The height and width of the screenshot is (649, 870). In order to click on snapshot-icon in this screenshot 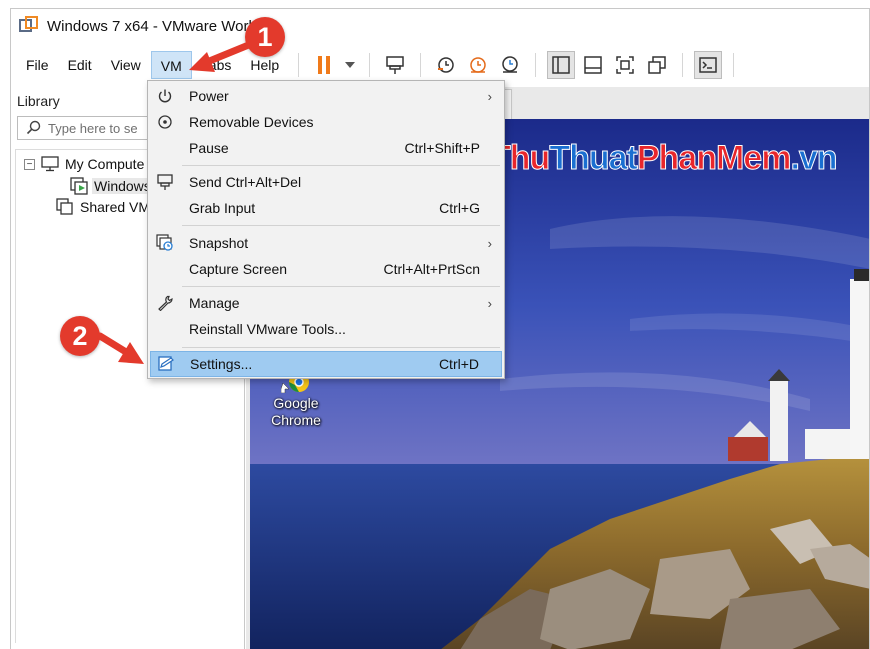, I will do `click(165, 243)`.